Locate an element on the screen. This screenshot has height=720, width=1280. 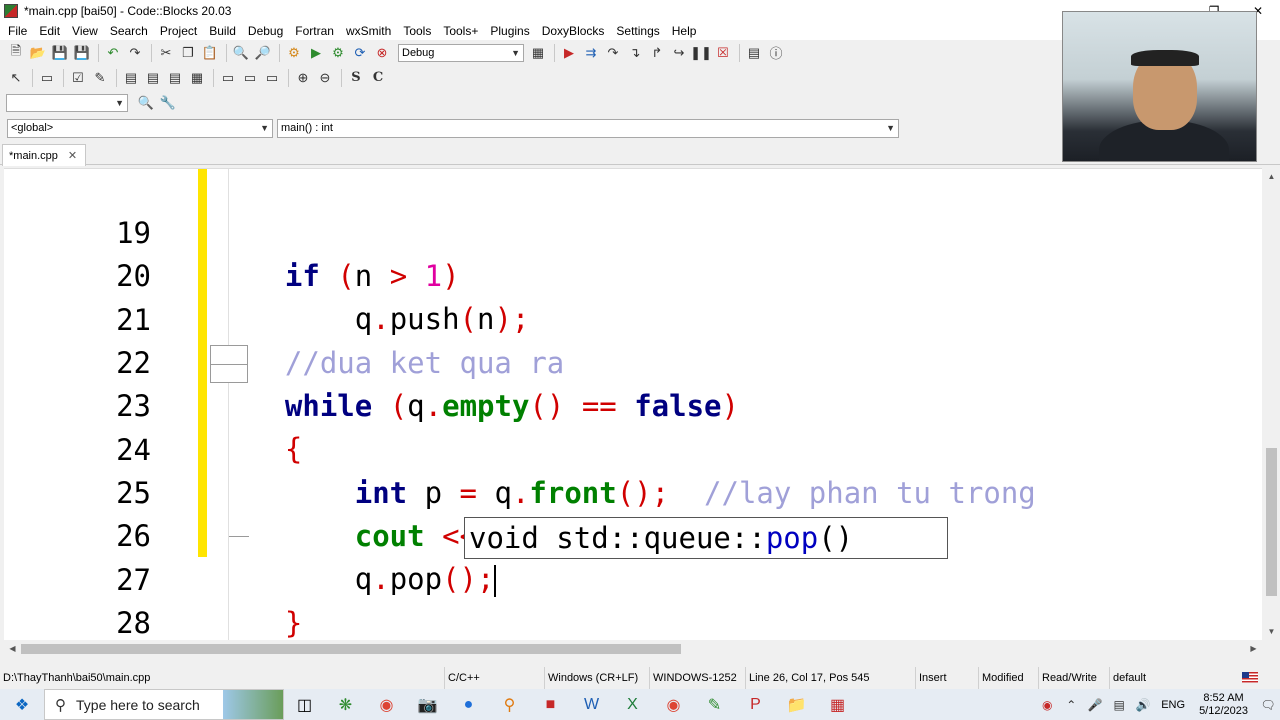
task-view-icon: ◫ is located at coordinates (304, 704).